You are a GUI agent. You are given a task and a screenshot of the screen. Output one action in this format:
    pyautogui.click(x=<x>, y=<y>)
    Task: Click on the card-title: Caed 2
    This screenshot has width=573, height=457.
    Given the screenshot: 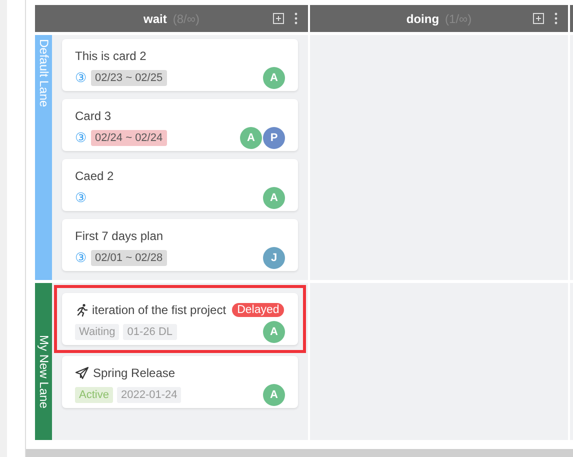 What is the action you would take?
    pyautogui.click(x=94, y=176)
    